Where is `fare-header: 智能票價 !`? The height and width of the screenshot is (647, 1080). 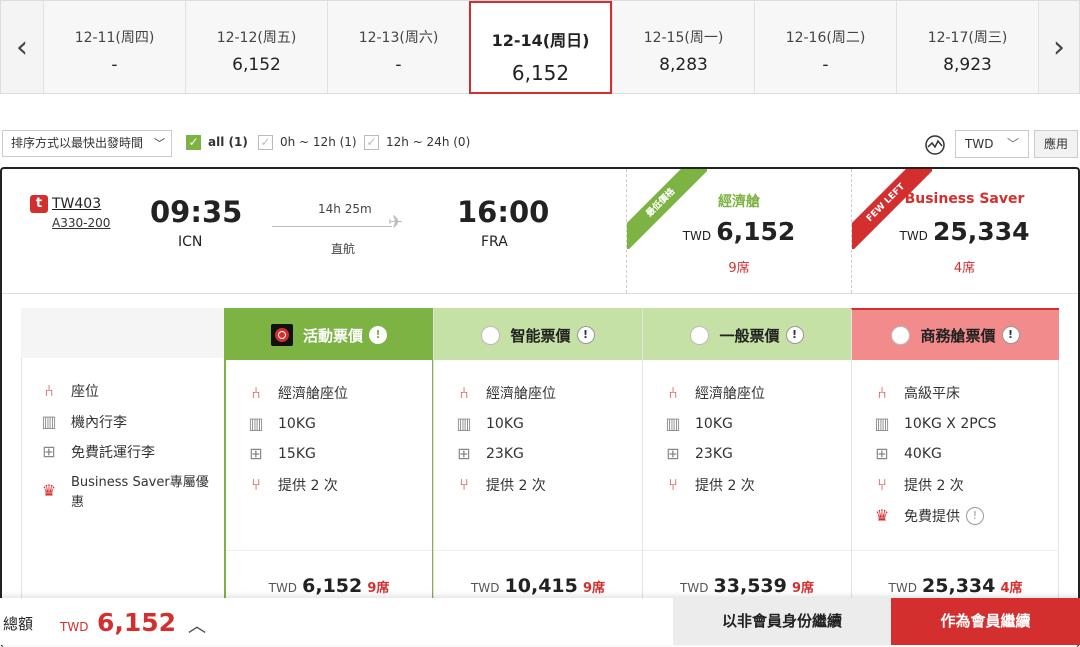 fare-header: 智能票價 ! is located at coordinates (538, 335).